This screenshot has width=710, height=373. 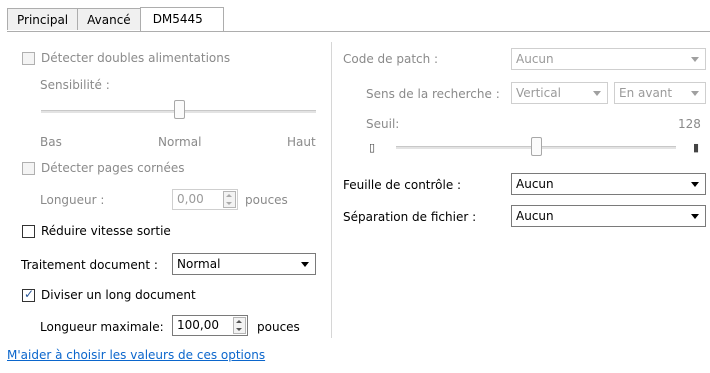 I want to click on sensitivity-slider-thumb, so click(x=179, y=109).